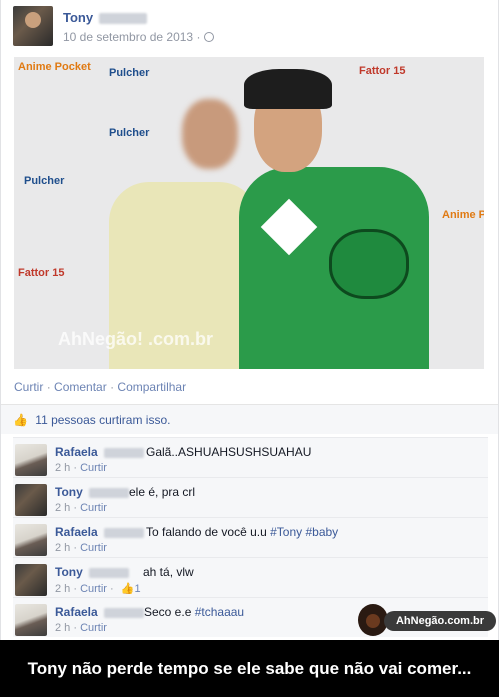 This screenshot has width=499, height=697. What do you see at coordinates (286, 532) in the screenshot?
I see `hashtag-link: #Tony` at bounding box center [286, 532].